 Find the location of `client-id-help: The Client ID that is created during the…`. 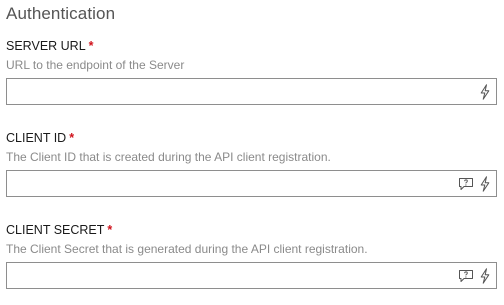

client-id-help: The Client ID that is created during the… is located at coordinates (168, 157).